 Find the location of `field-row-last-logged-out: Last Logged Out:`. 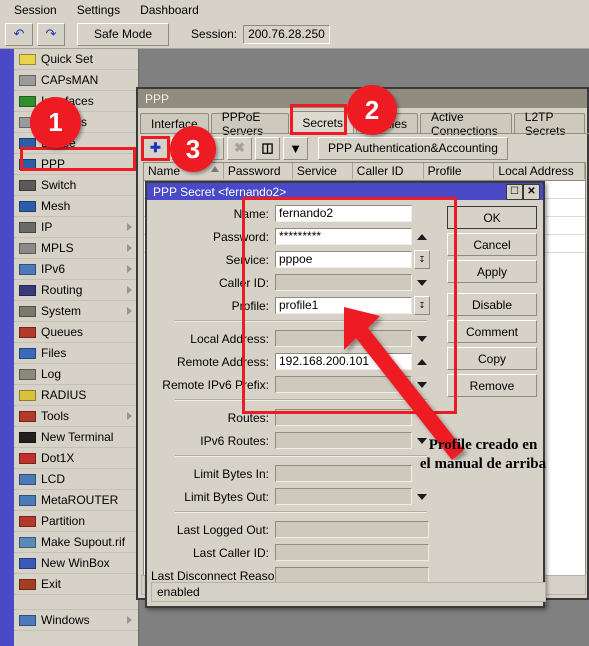

field-row-last-logged-out: Last Logged Out: is located at coordinates (292, 529).